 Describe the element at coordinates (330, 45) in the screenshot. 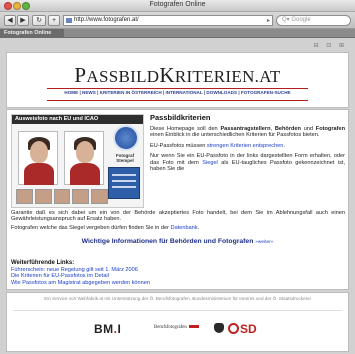

I see `page-tool-icons: ⊟ ⊡ ⊞` at that location.